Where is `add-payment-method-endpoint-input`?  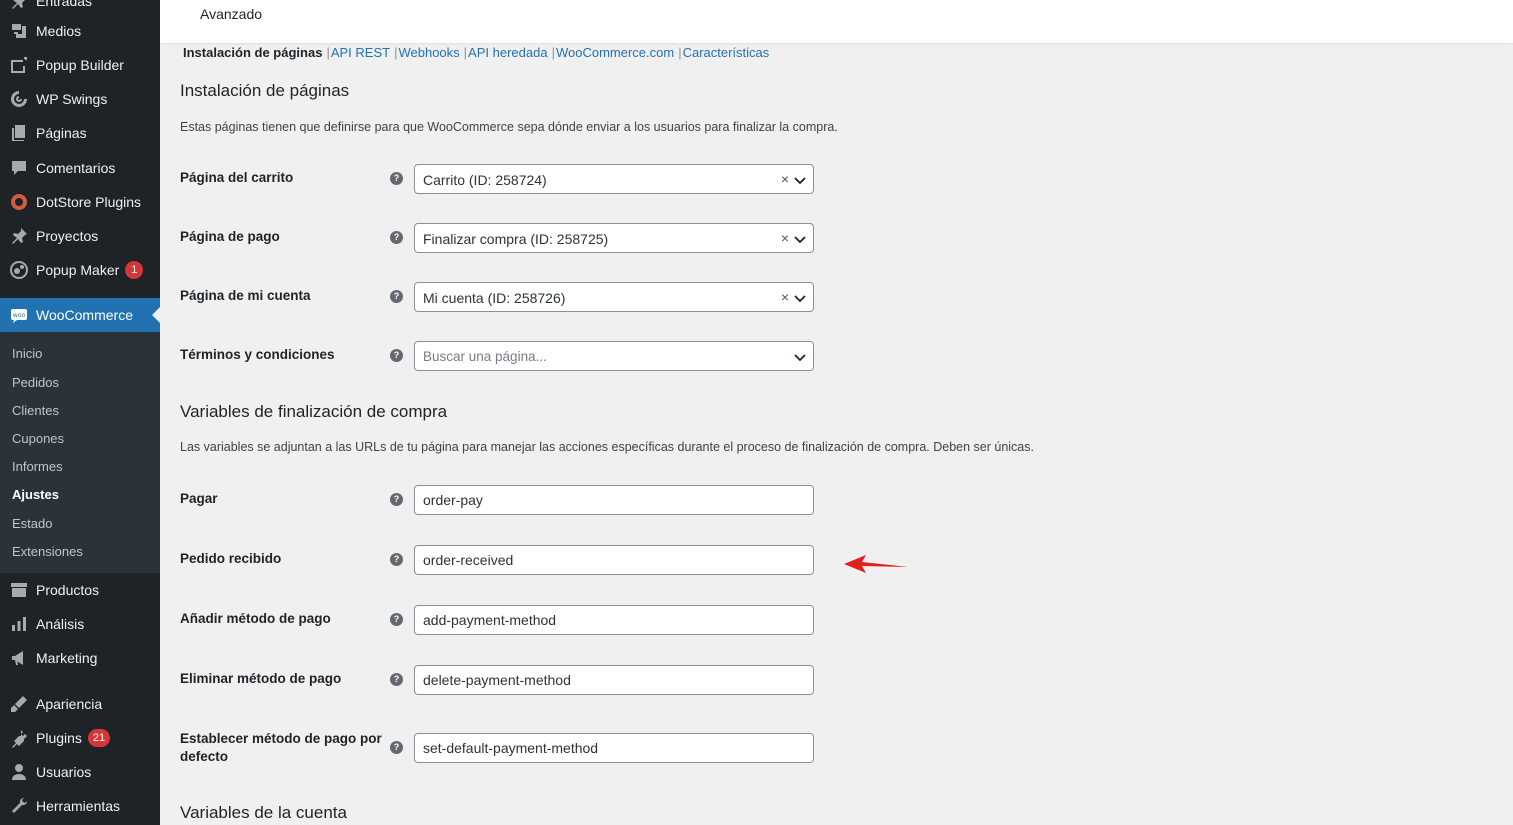 add-payment-method-endpoint-input is located at coordinates (614, 620).